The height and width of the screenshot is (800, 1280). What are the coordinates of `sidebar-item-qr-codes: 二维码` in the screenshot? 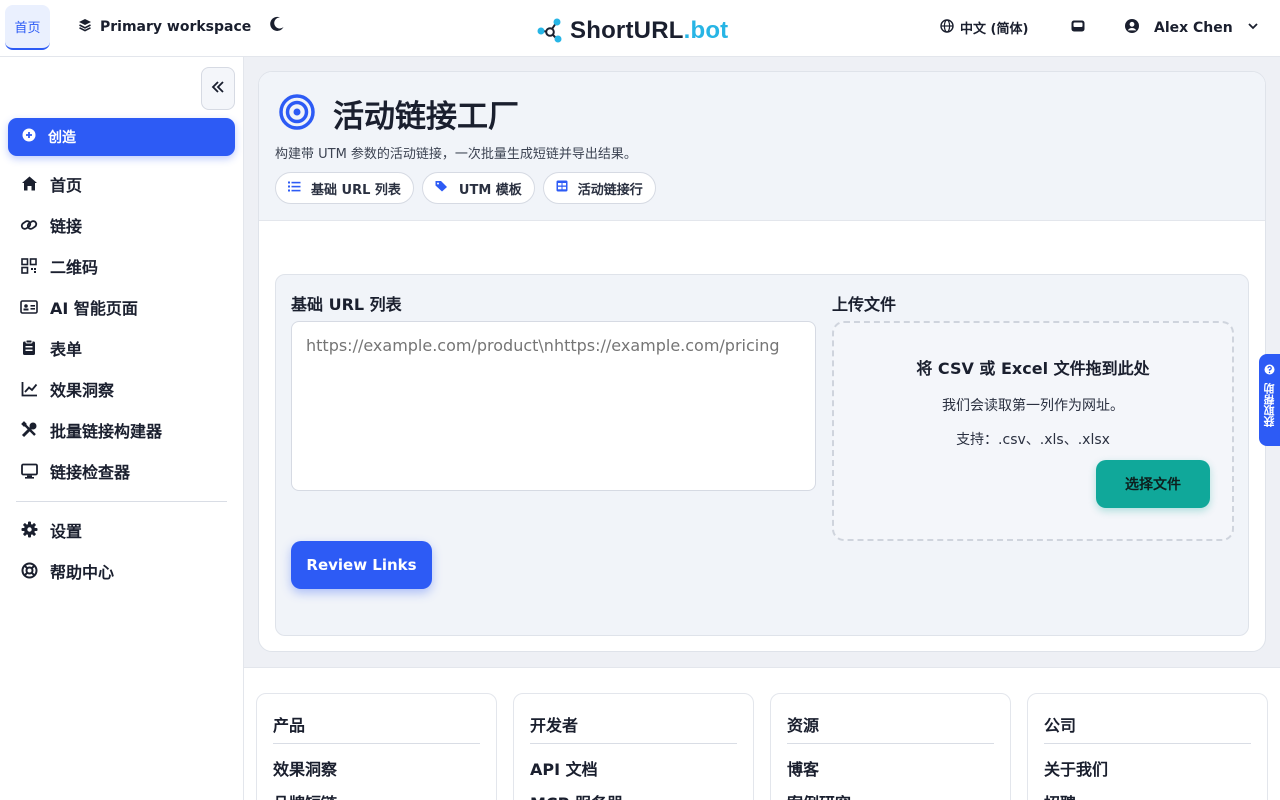 It's located at (125, 265).